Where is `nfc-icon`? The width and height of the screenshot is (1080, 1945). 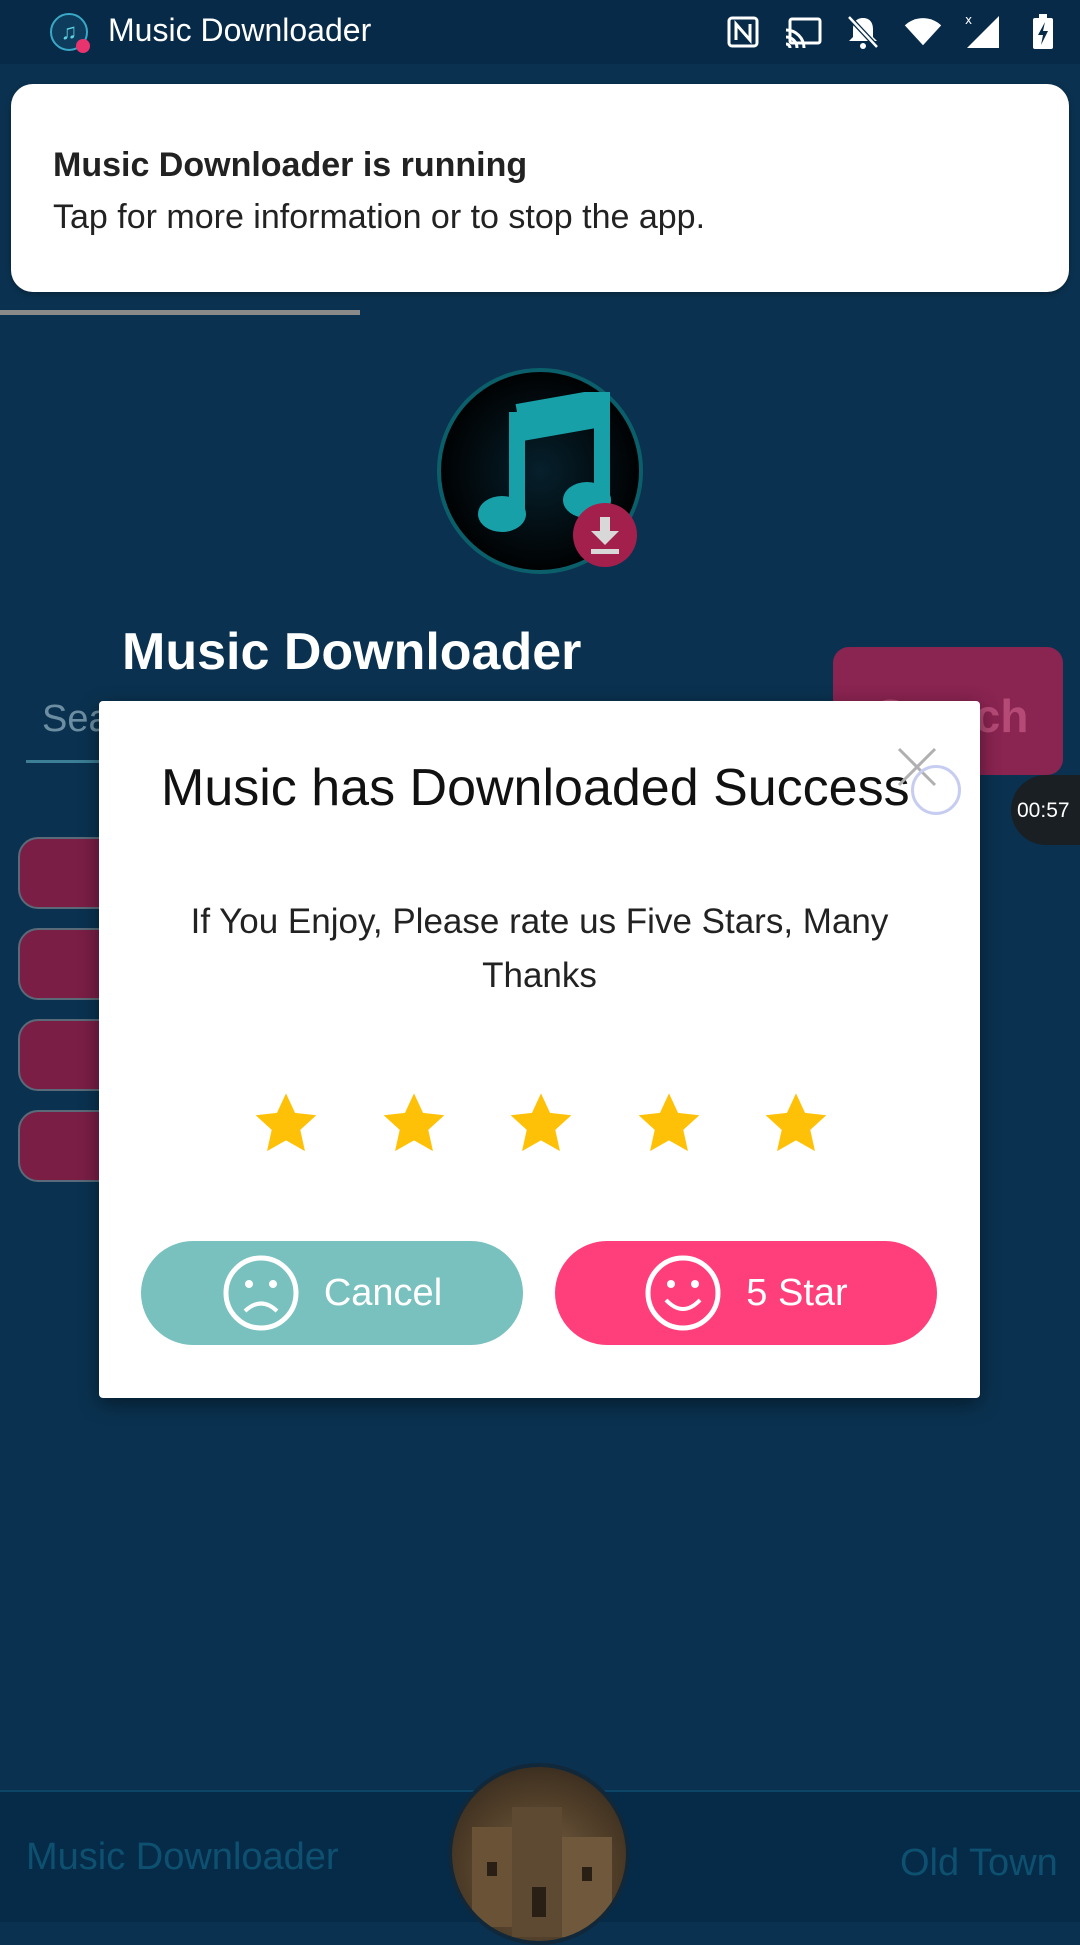 nfc-icon is located at coordinates (743, 32).